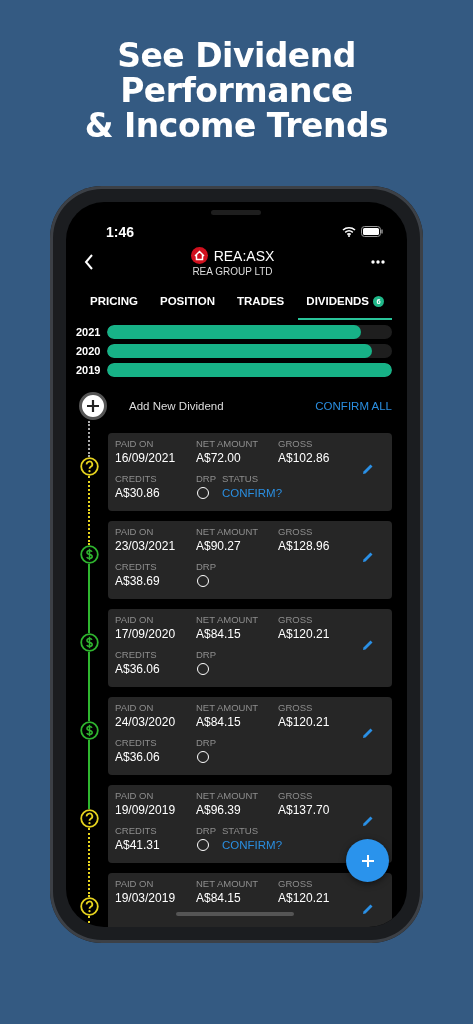 This screenshot has height=1024, width=473. What do you see at coordinates (146, 634) in the screenshot?
I see `field-value: 17/09/2020` at bounding box center [146, 634].